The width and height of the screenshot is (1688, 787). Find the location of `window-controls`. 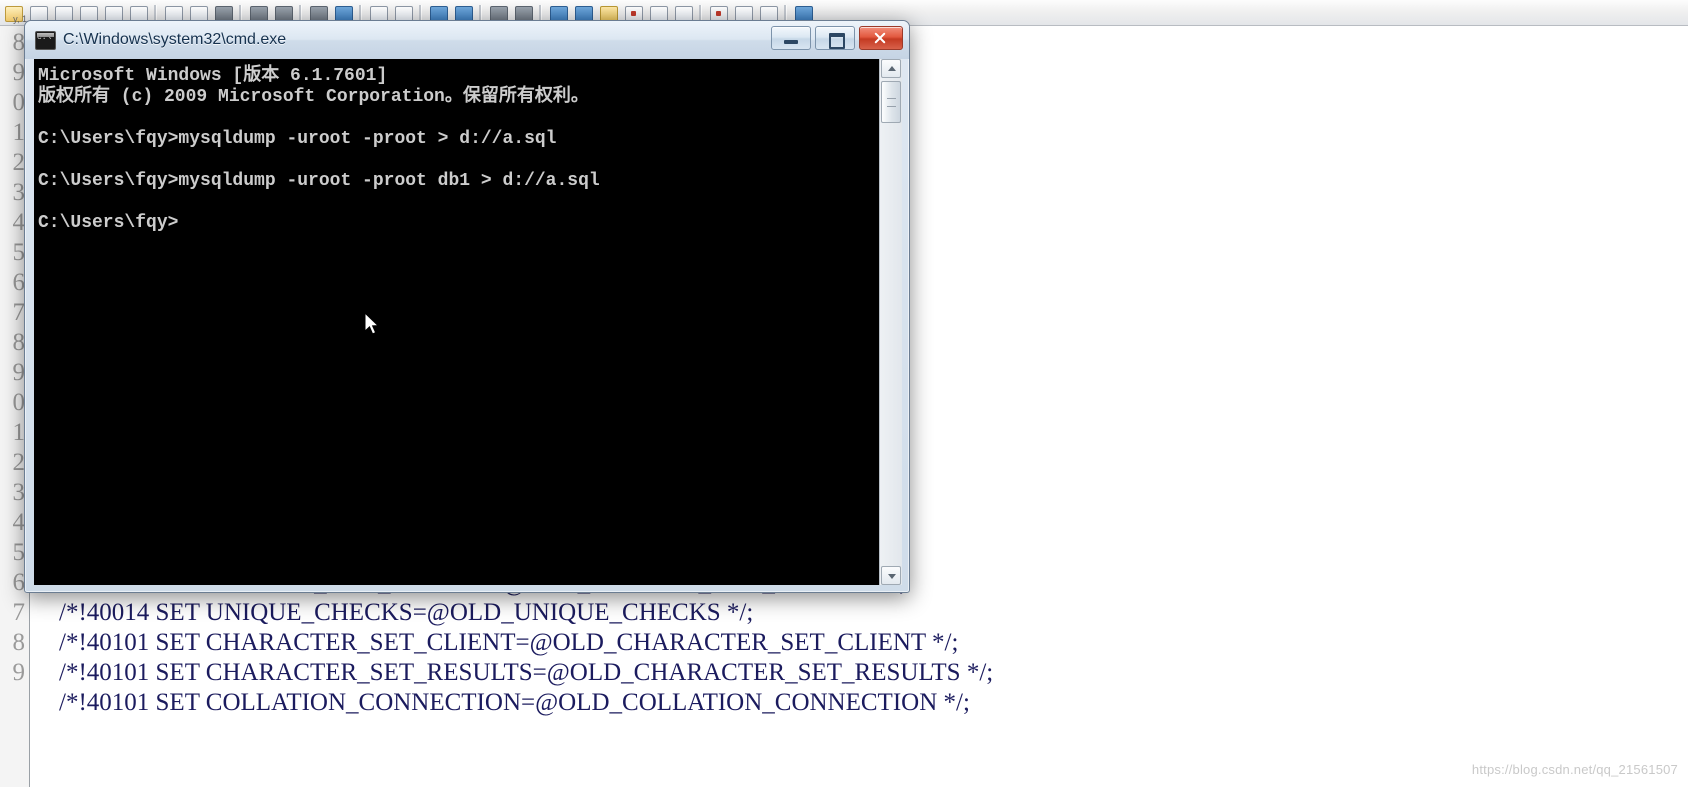

window-controls is located at coordinates (837, 38).